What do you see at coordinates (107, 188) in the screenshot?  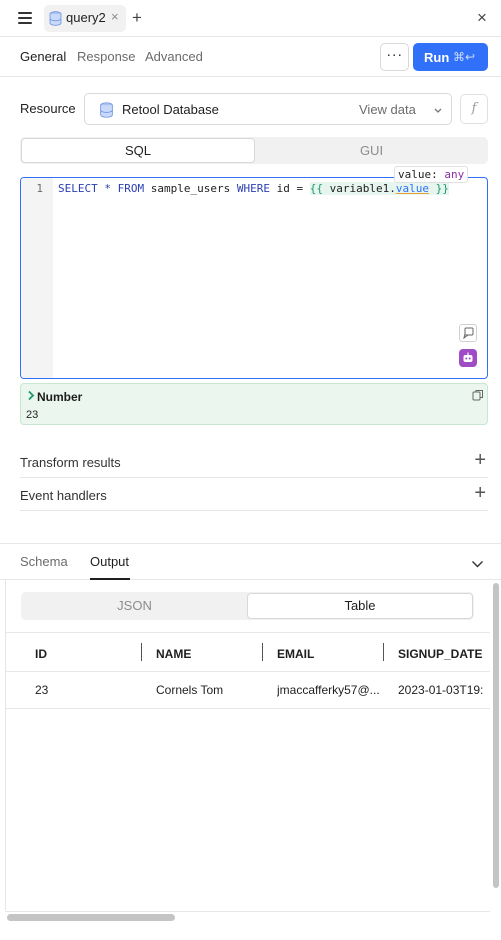 I see `sql-operator: *` at bounding box center [107, 188].